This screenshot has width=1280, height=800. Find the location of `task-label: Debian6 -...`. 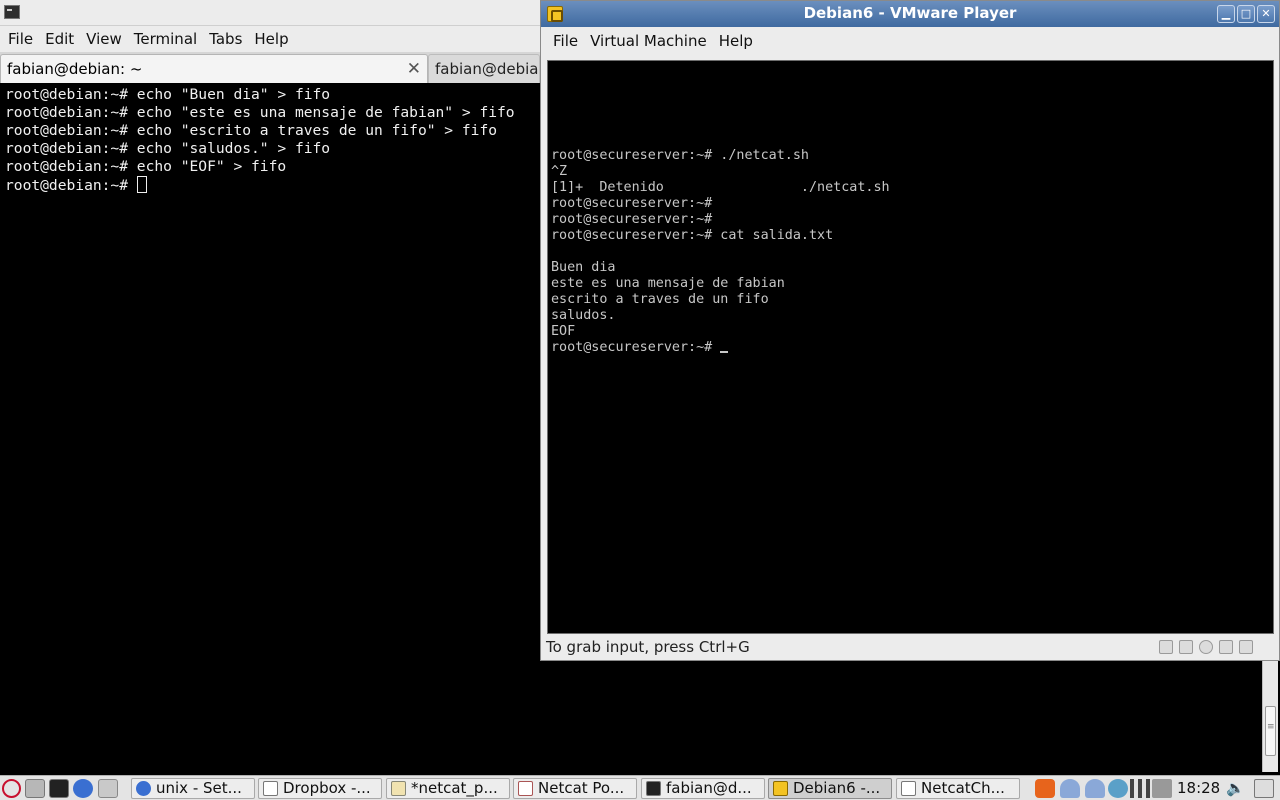

task-label: Debian6 -... is located at coordinates (837, 788).